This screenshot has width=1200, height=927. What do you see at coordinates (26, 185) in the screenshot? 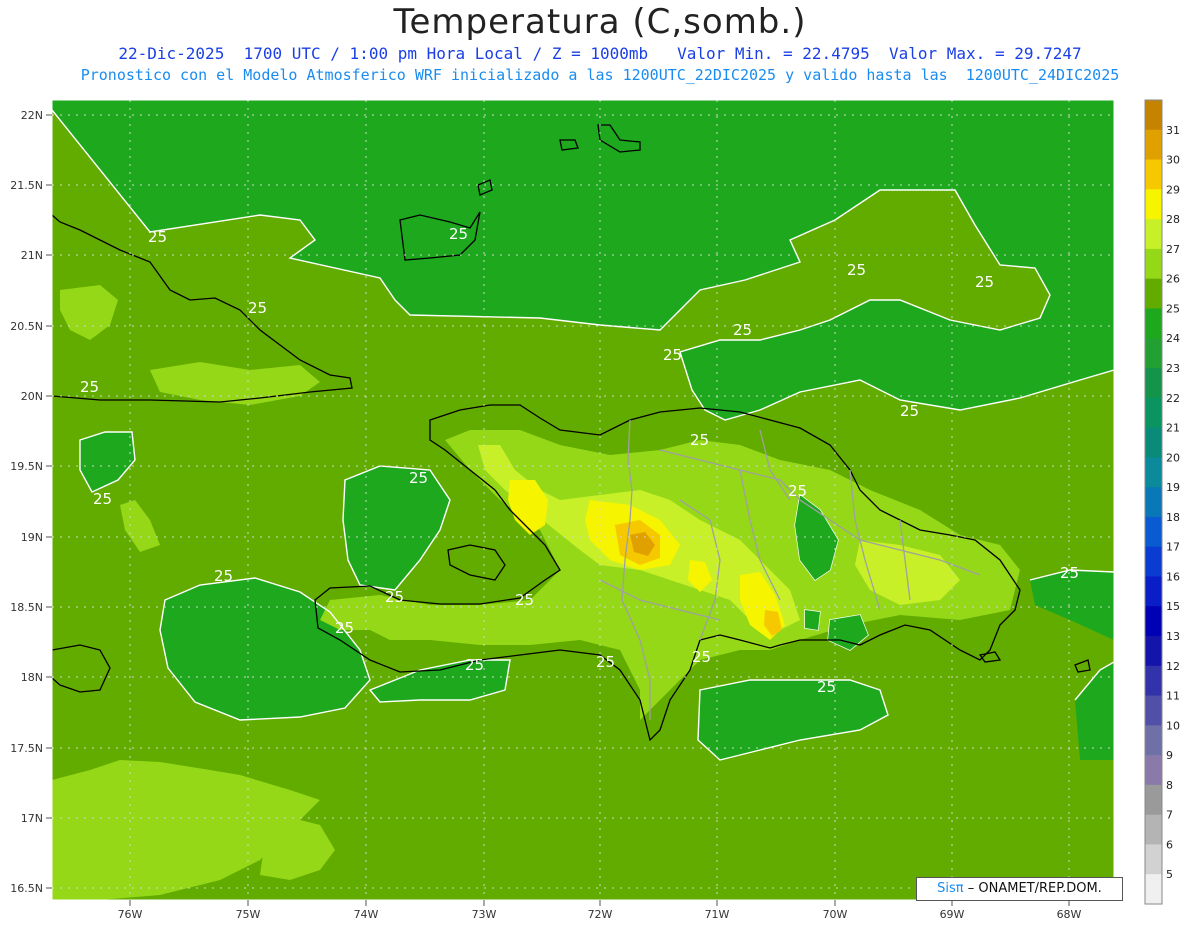
I see `lat-label: 21.5N` at bounding box center [26, 185].